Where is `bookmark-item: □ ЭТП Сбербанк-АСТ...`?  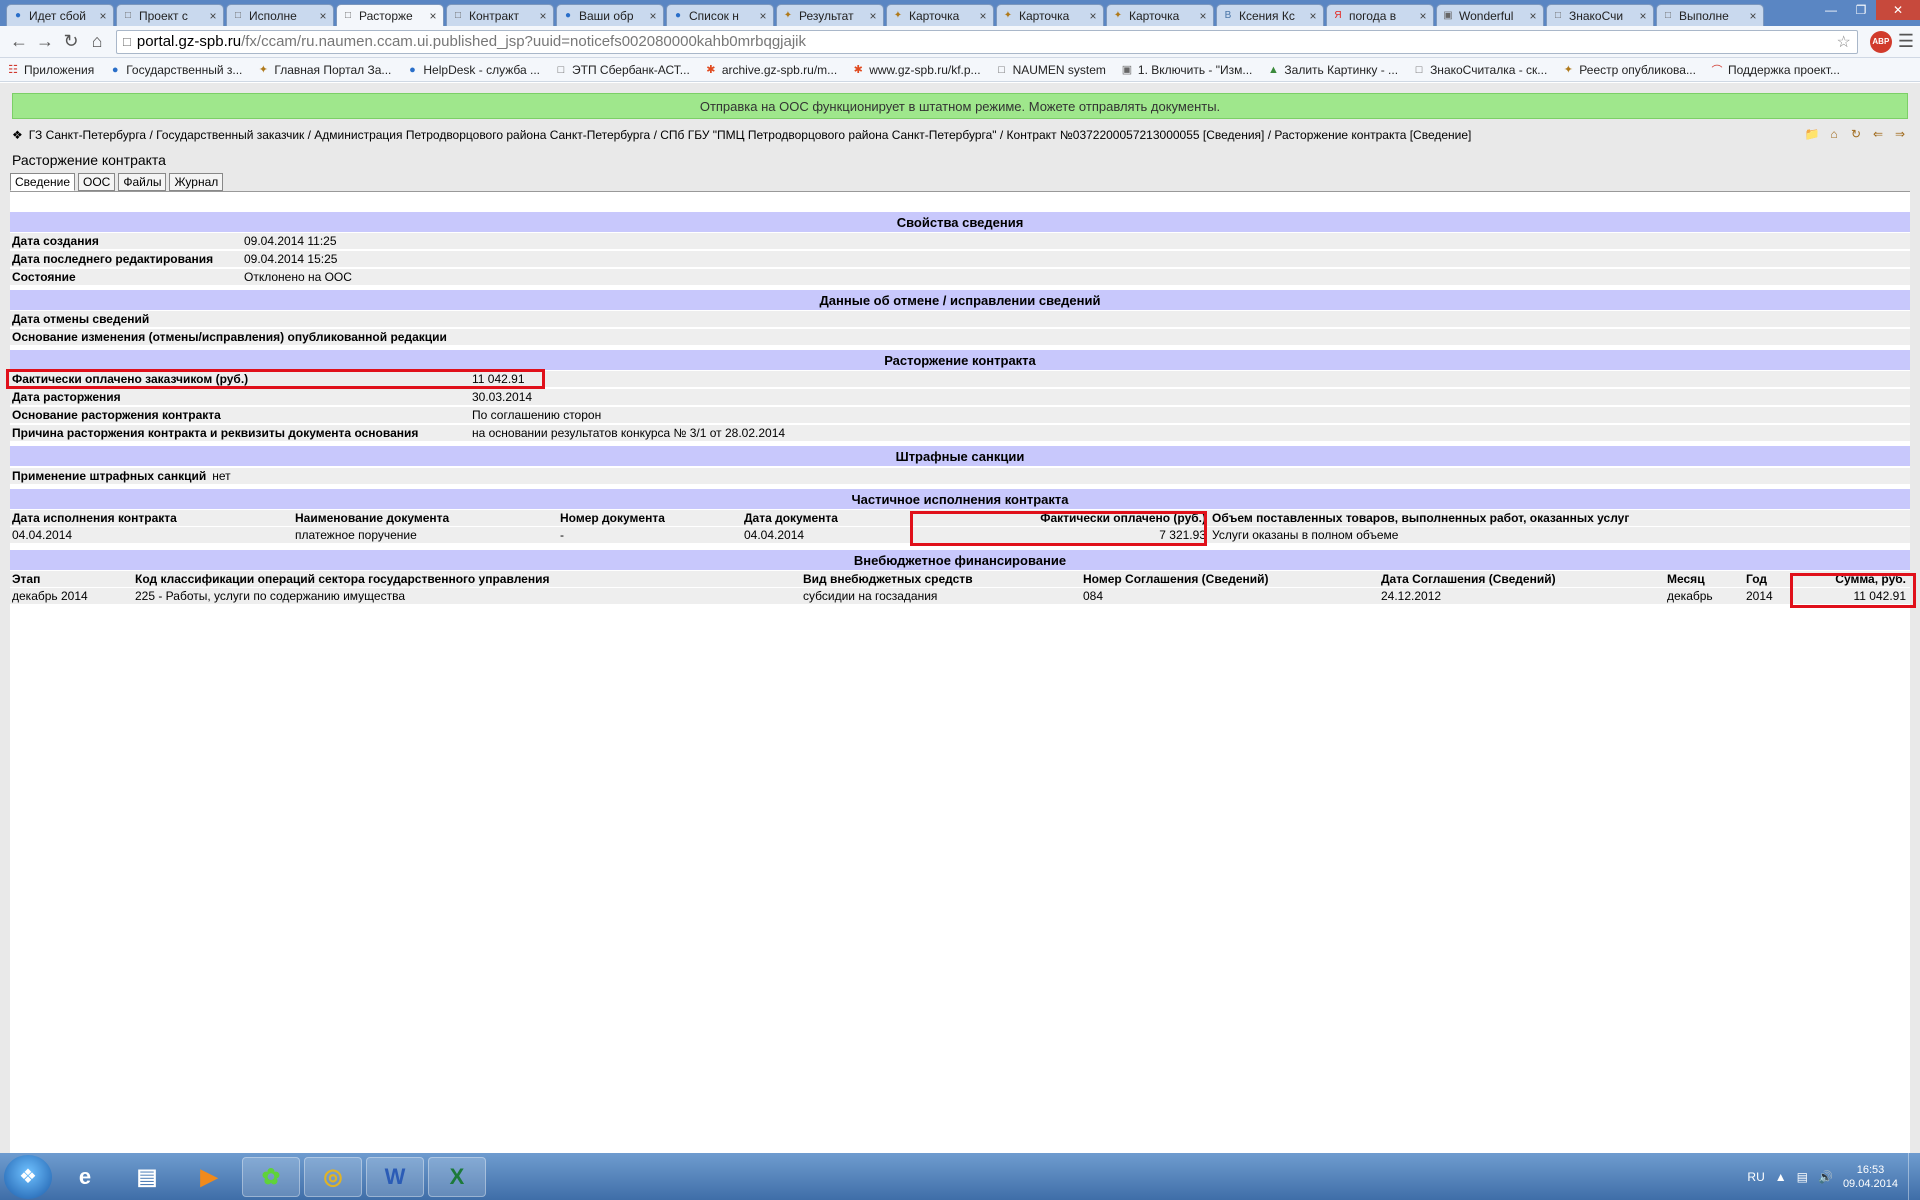
bookmark-item: □ ЭТП Сбербанк-АСТ... is located at coordinates (622, 70).